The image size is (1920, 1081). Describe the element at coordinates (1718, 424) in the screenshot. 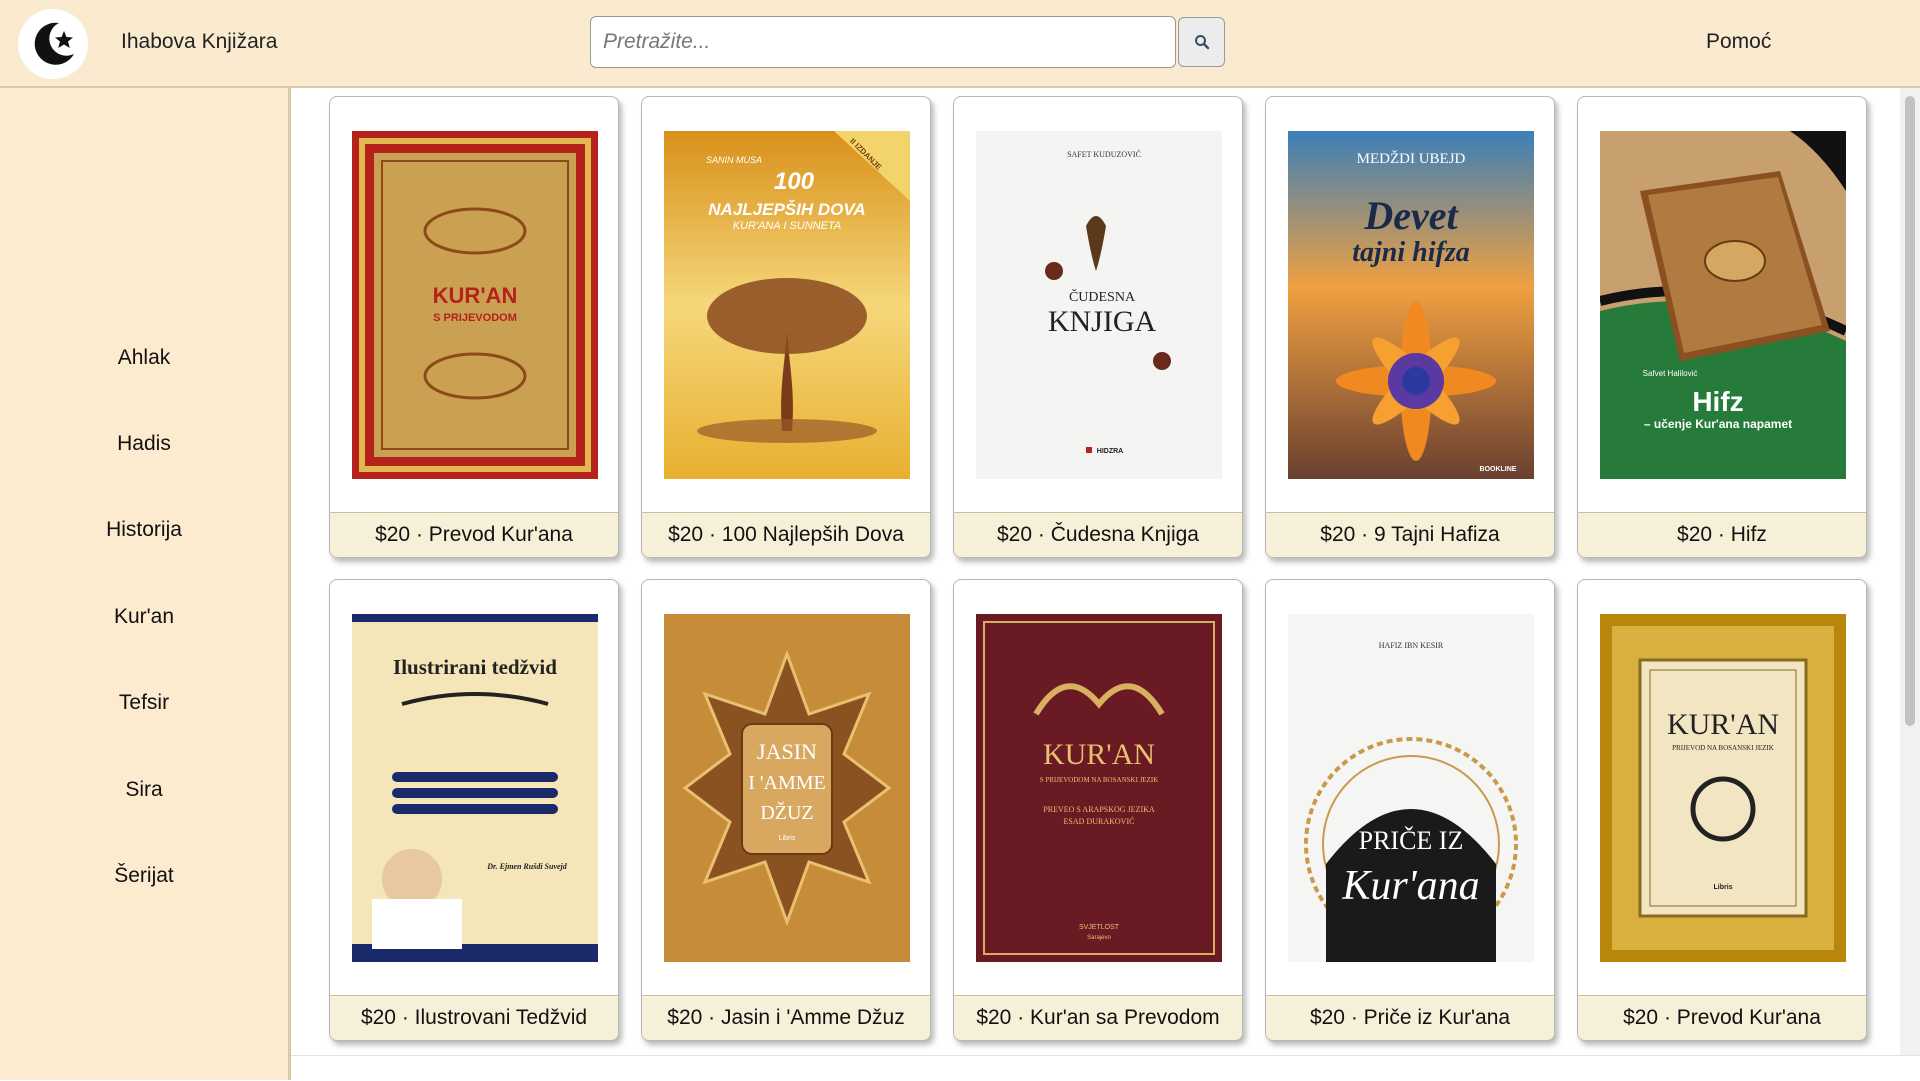

I see `cover-subtitle: – učenje Kur'ana napamet` at that location.